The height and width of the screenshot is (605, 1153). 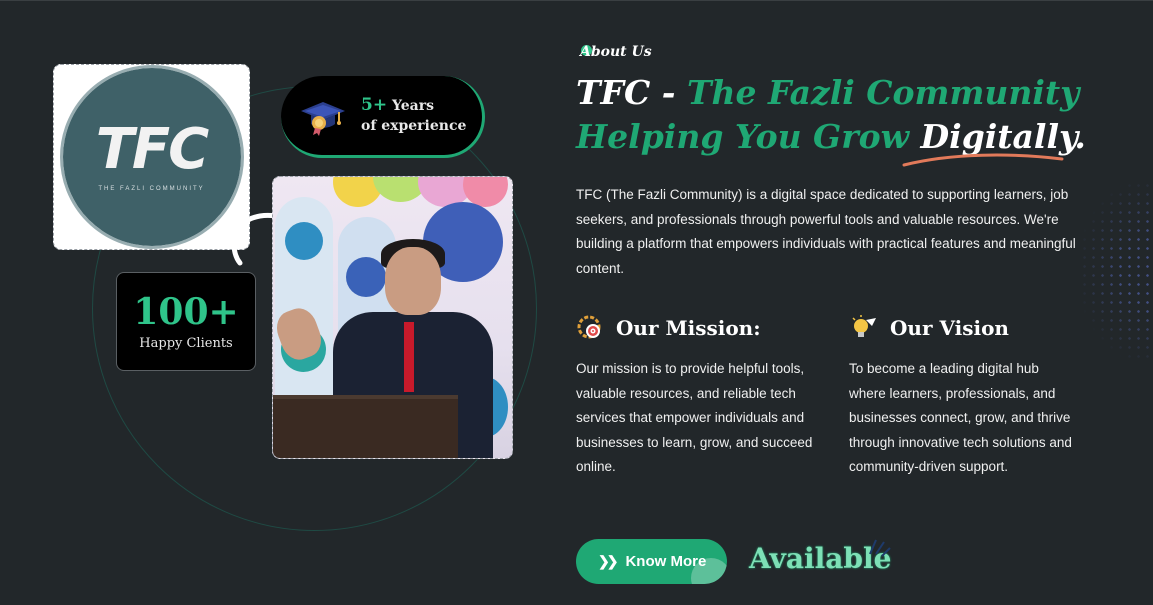 I want to click on title-helping: Helping You Grow, so click(x=748, y=136).